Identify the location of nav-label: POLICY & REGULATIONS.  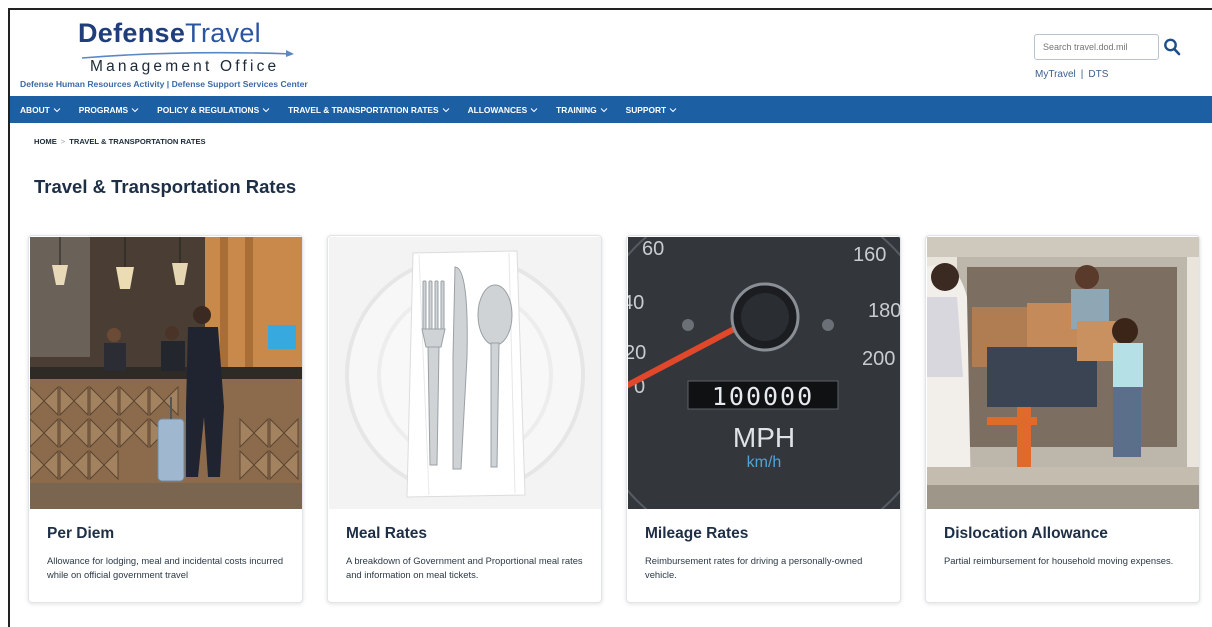
(208, 109).